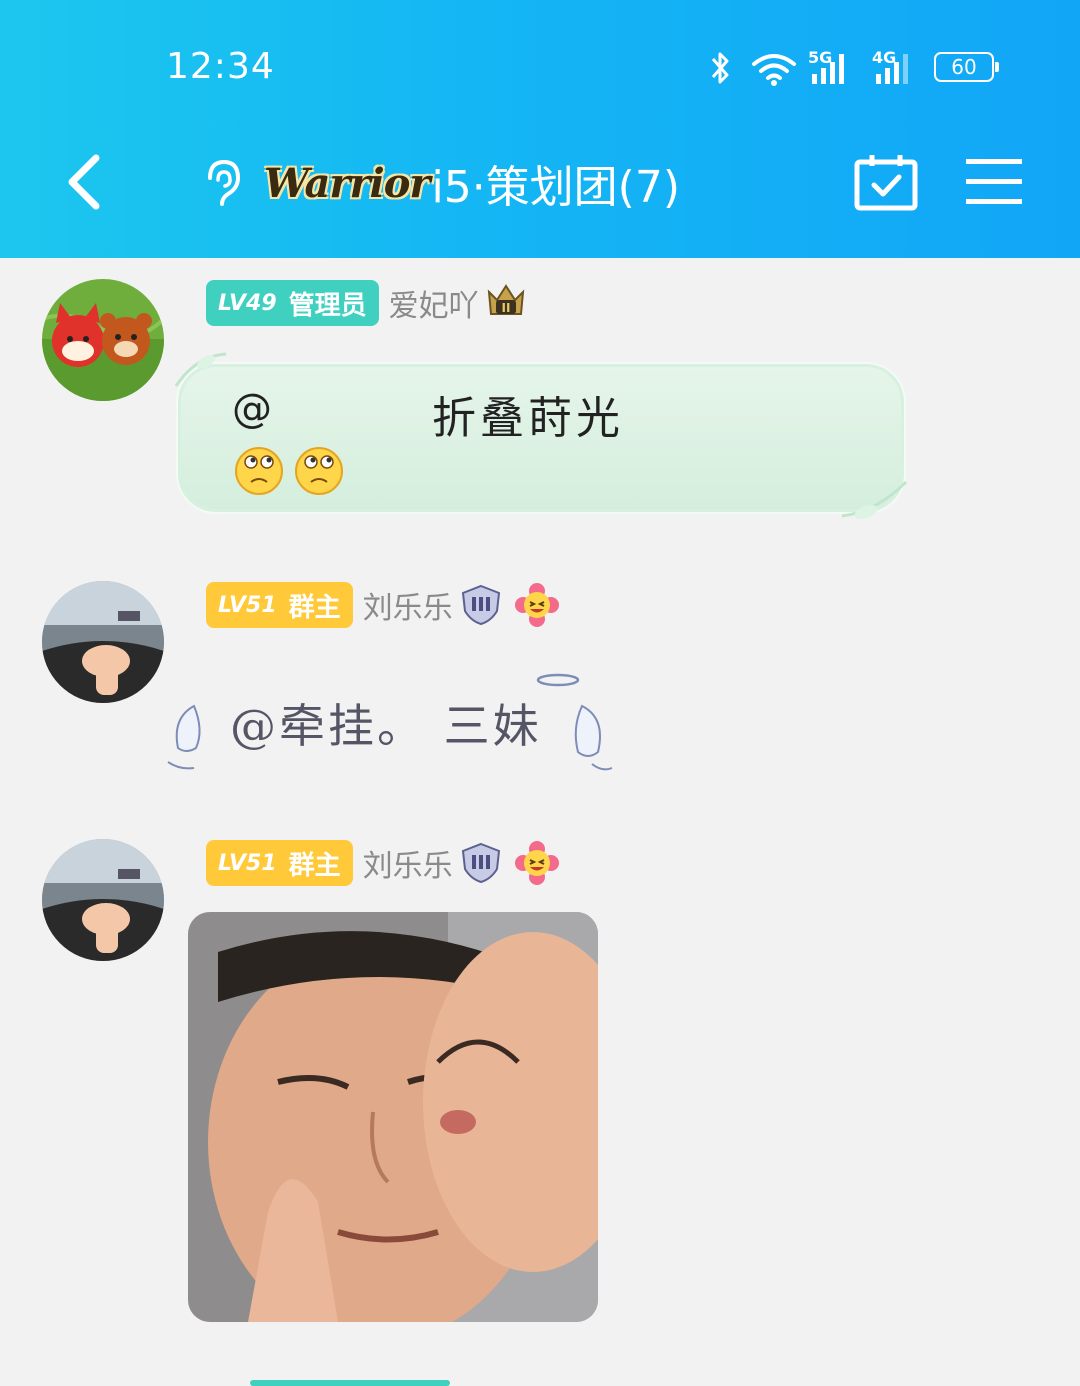 The image size is (1080, 1386). I want to click on sender-meta: LV49 管理员 爱妃吖 II, so click(366, 303).